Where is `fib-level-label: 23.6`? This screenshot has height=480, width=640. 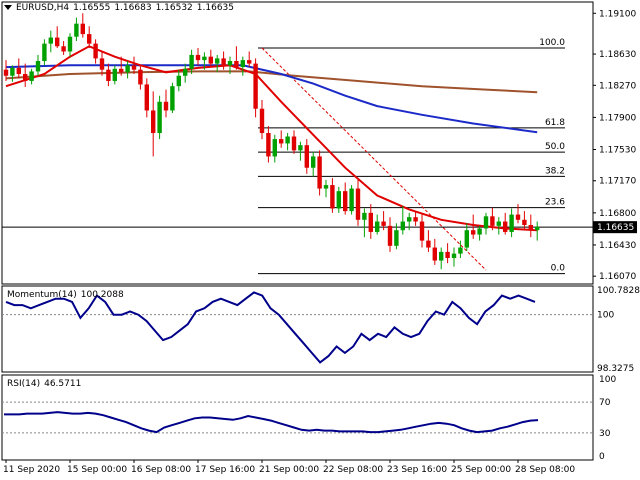
fib-level-label: 23.6 is located at coordinates (555, 203).